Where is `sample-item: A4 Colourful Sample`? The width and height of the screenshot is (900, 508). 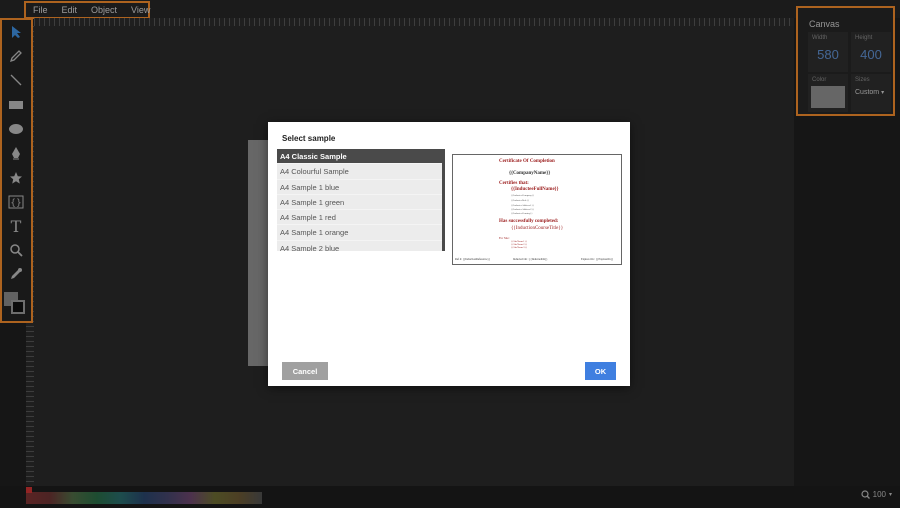
sample-item: A4 Colourful Sample is located at coordinates (359, 172).